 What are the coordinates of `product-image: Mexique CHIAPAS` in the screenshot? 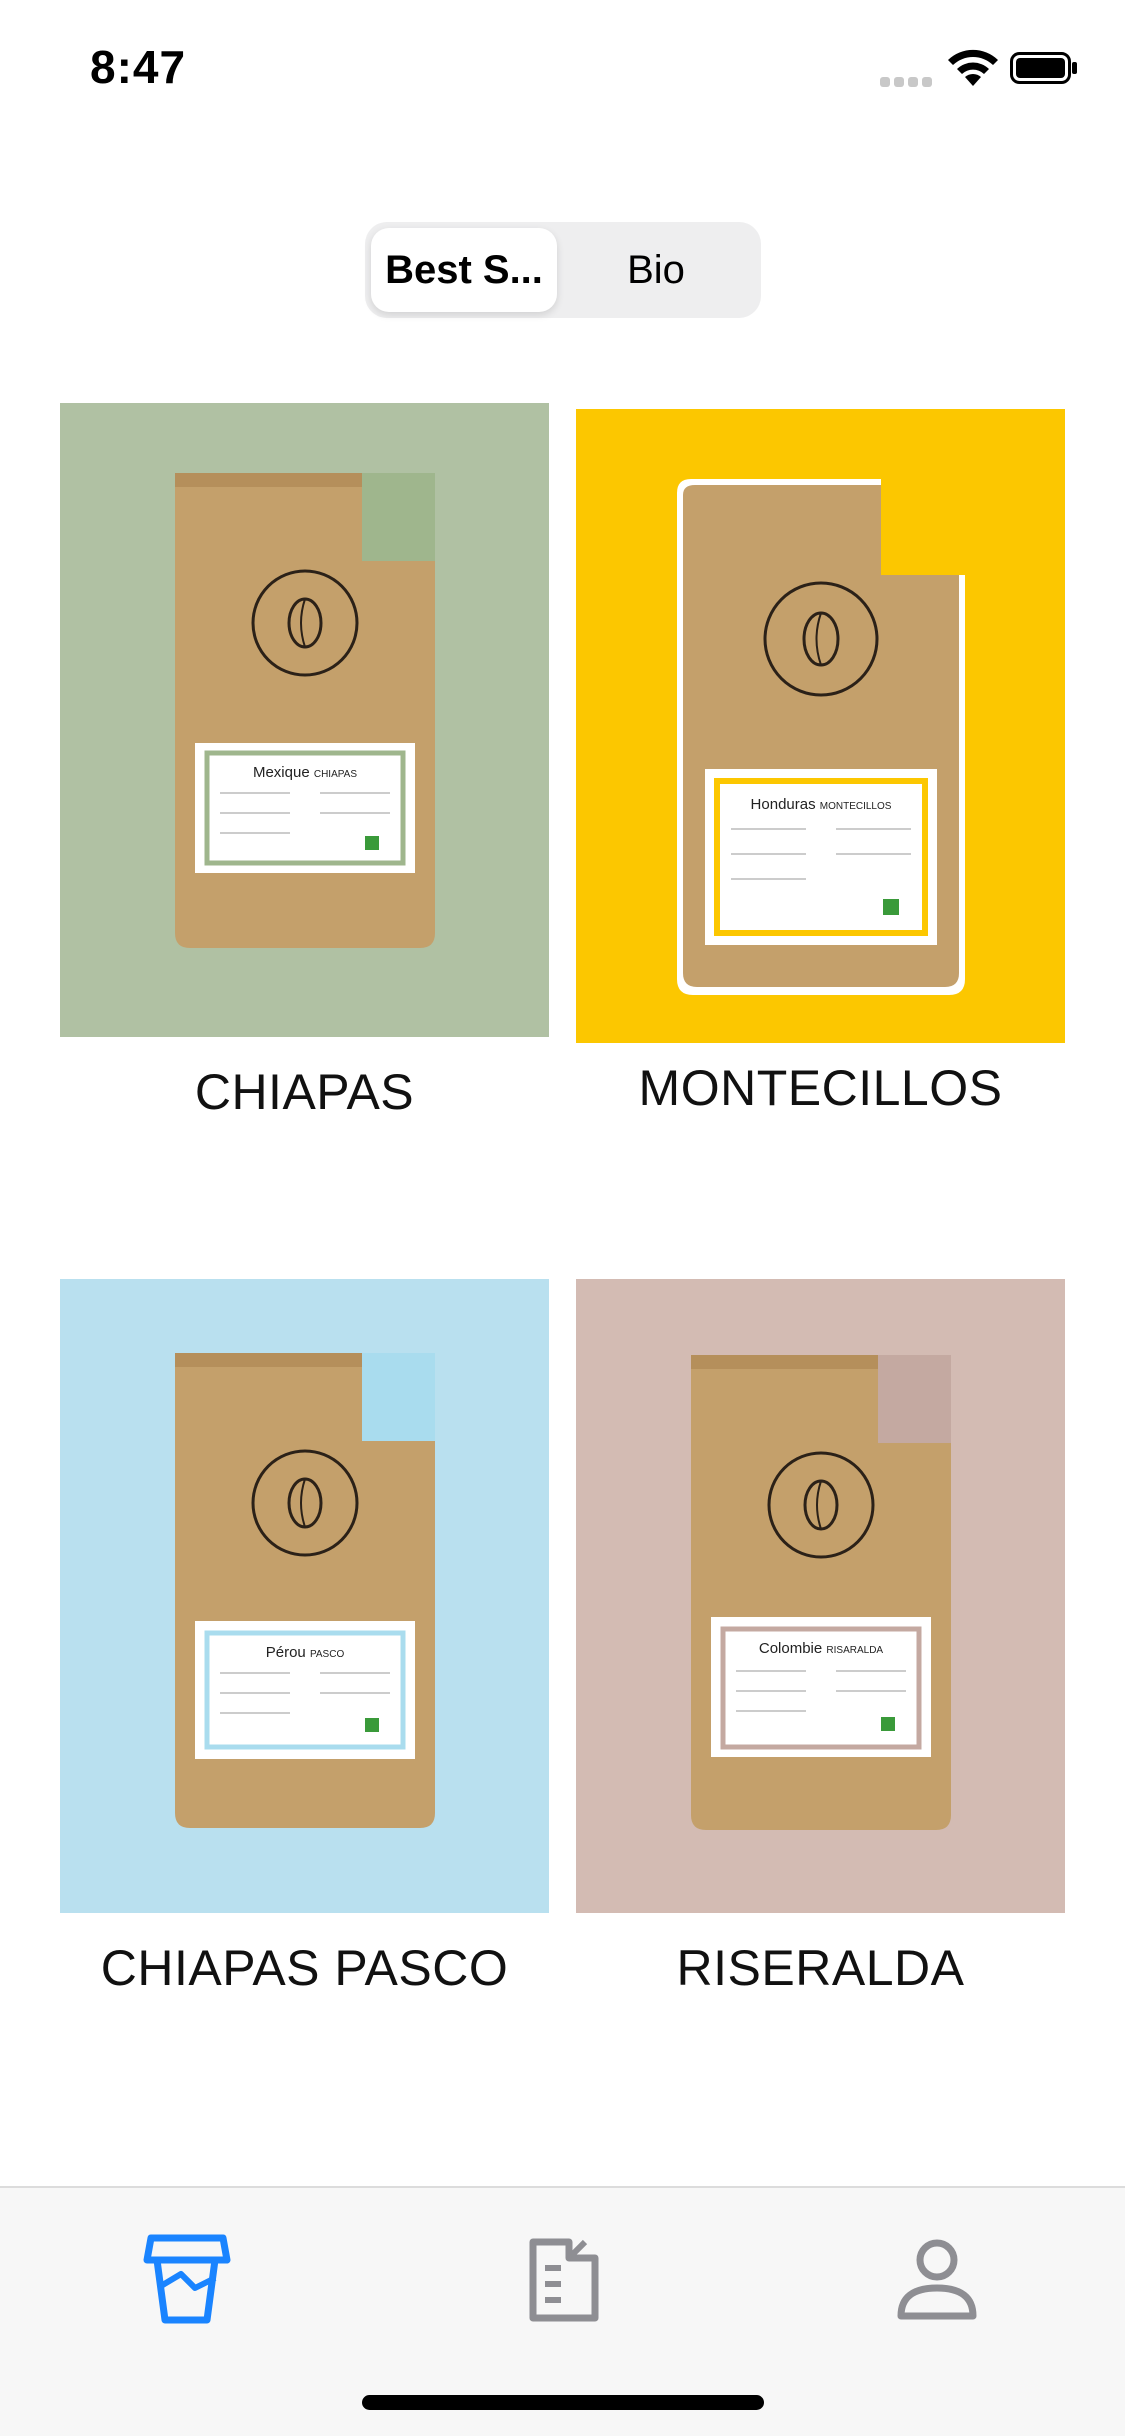 It's located at (304, 720).